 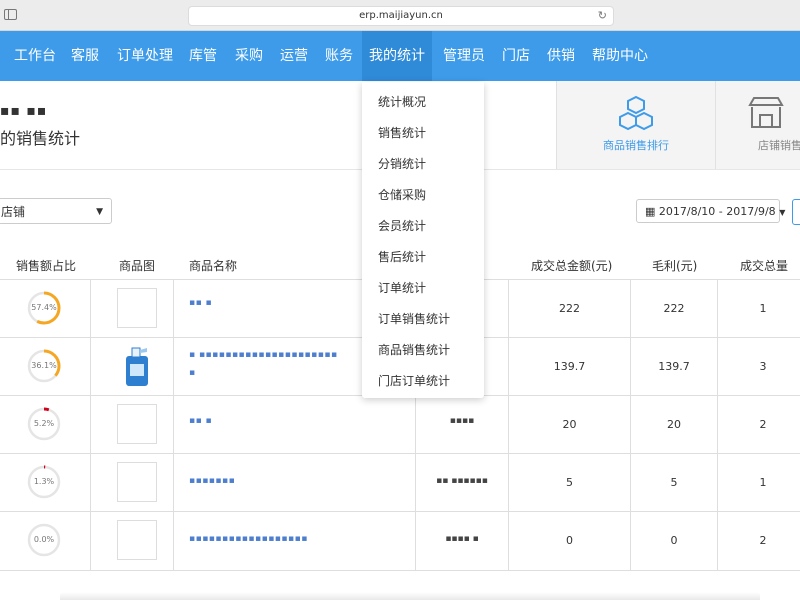 What do you see at coordinates (516, 56) in the screenshot?
I see `nav-item-store: 门店` at bounding box center [516, 56].